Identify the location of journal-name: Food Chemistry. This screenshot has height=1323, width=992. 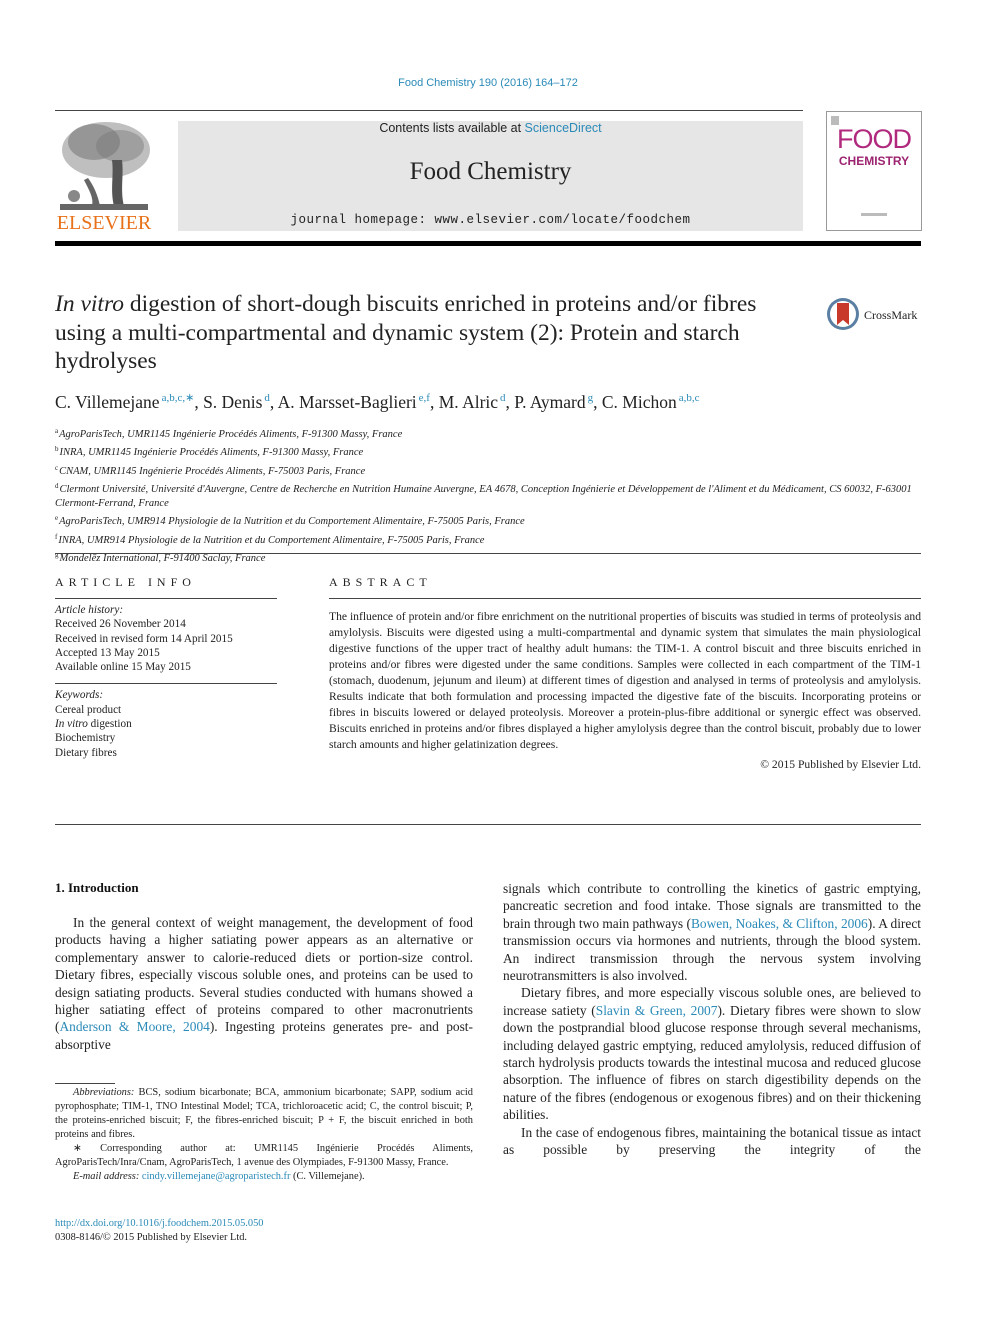
(490, 171).